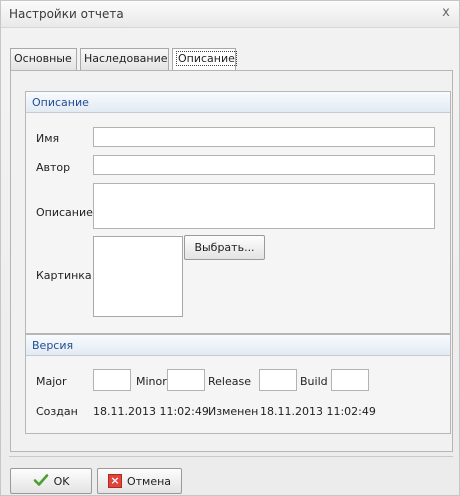 The image size is (460, 496). I want to click on major-label: Major, so click(51, 381).